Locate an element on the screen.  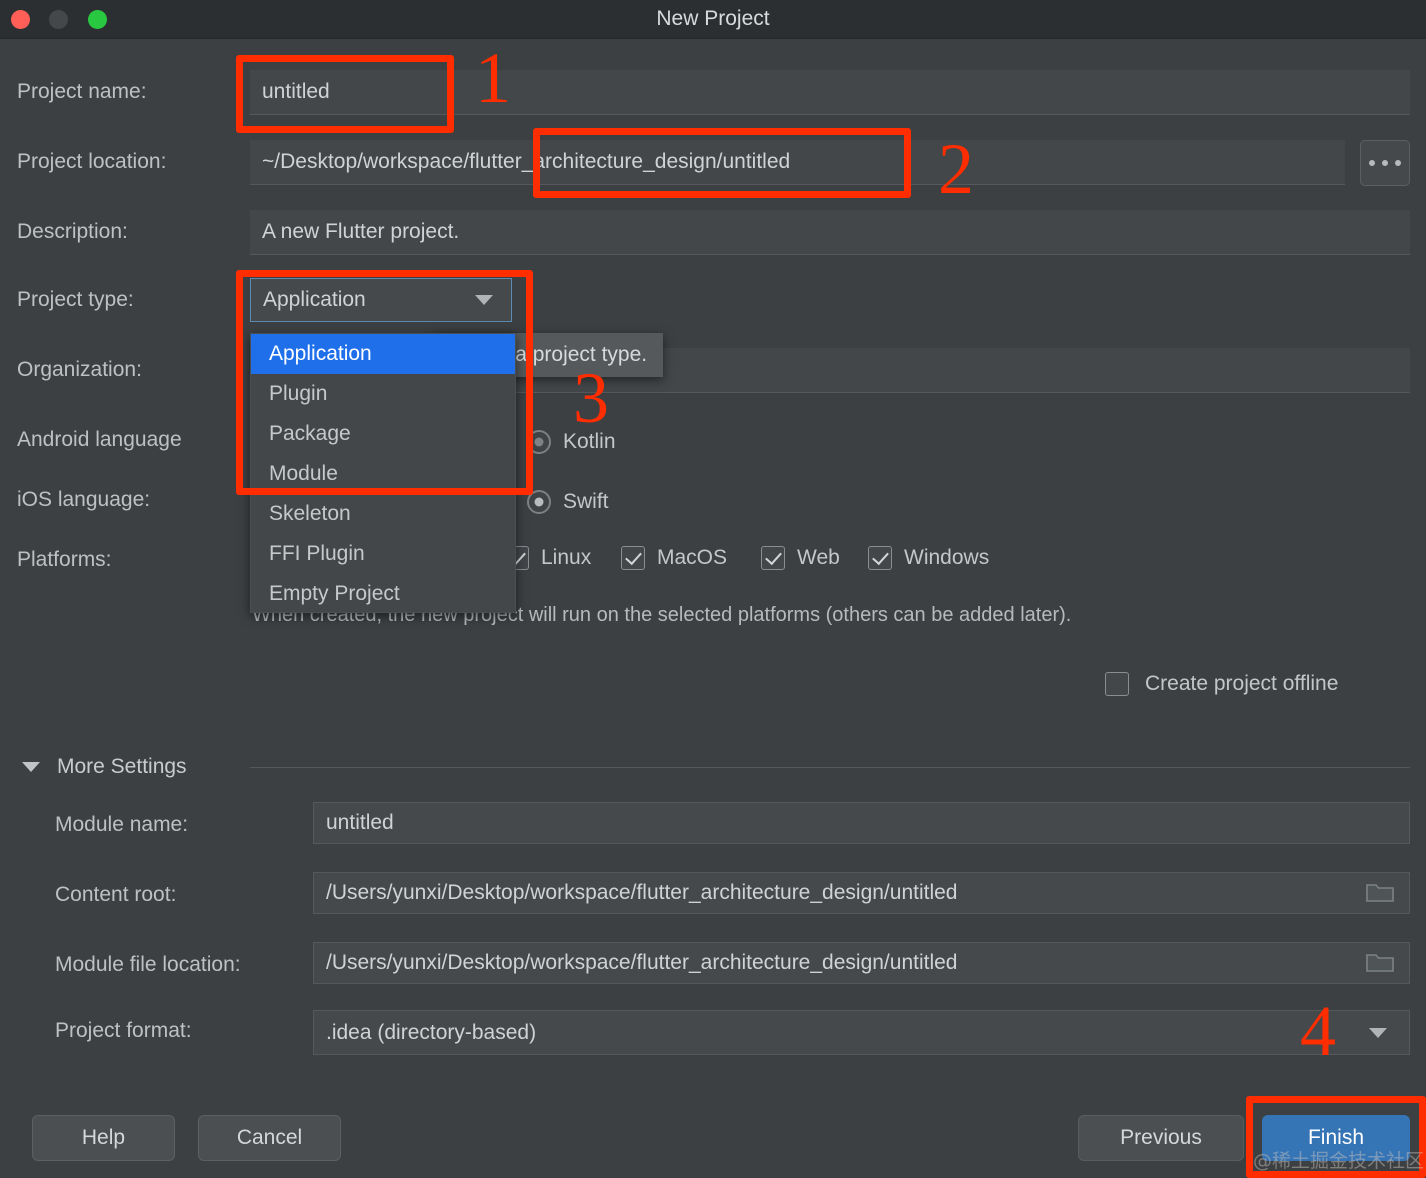
more-settings-title: More Settings is located at coordinates (122, 766).